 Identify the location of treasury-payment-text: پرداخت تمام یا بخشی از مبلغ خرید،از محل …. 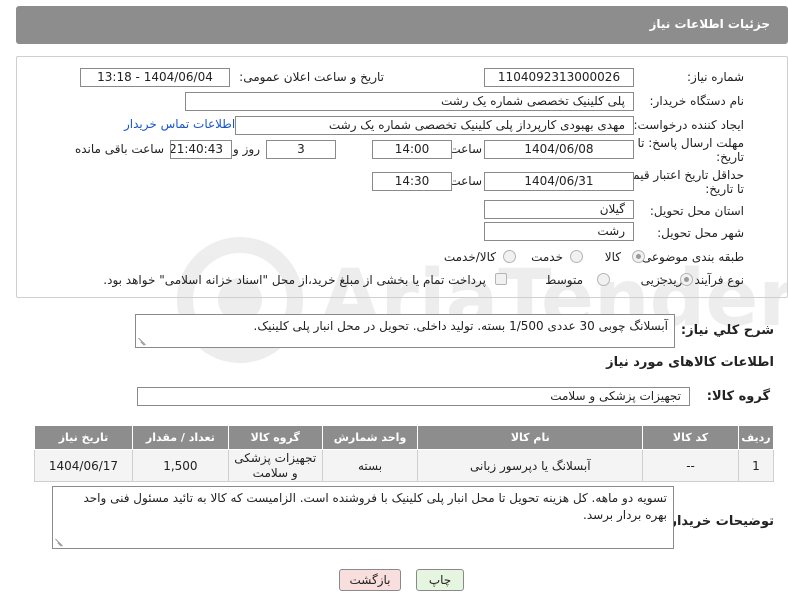
(294, 280).